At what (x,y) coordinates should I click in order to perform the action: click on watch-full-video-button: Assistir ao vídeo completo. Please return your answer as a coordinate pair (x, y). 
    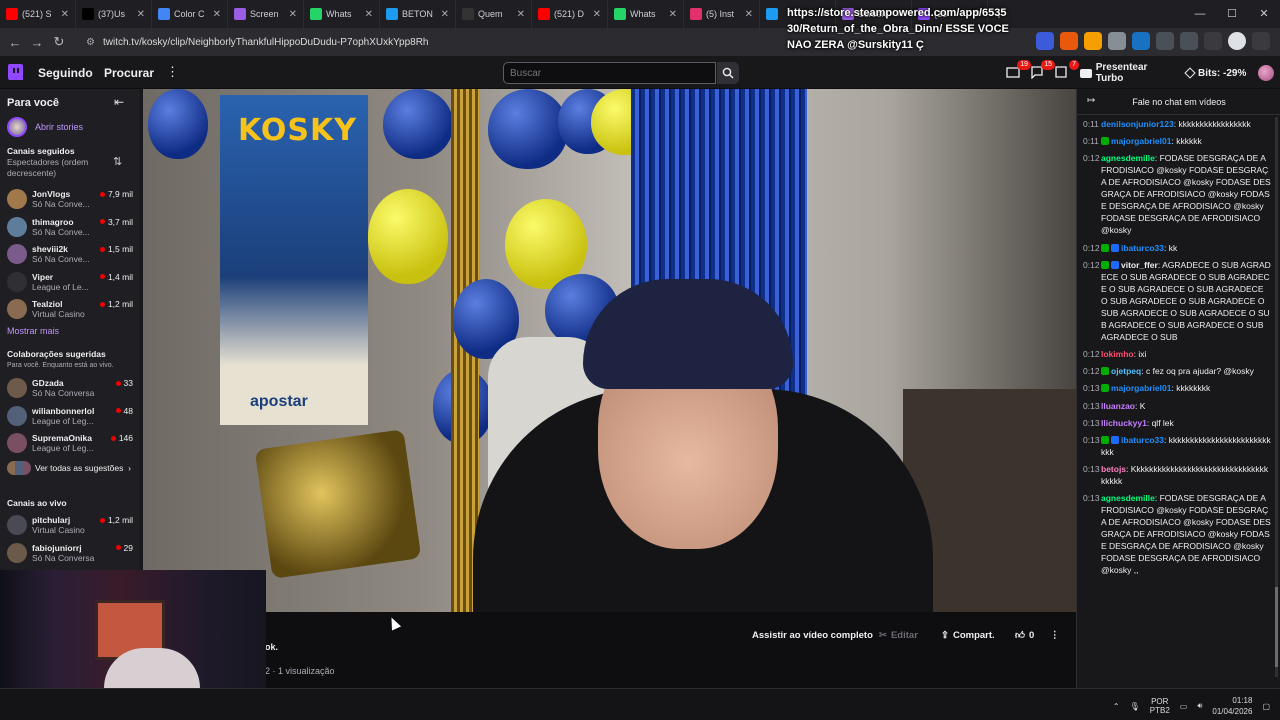
    Looking at the image, I should click on (812, 635).